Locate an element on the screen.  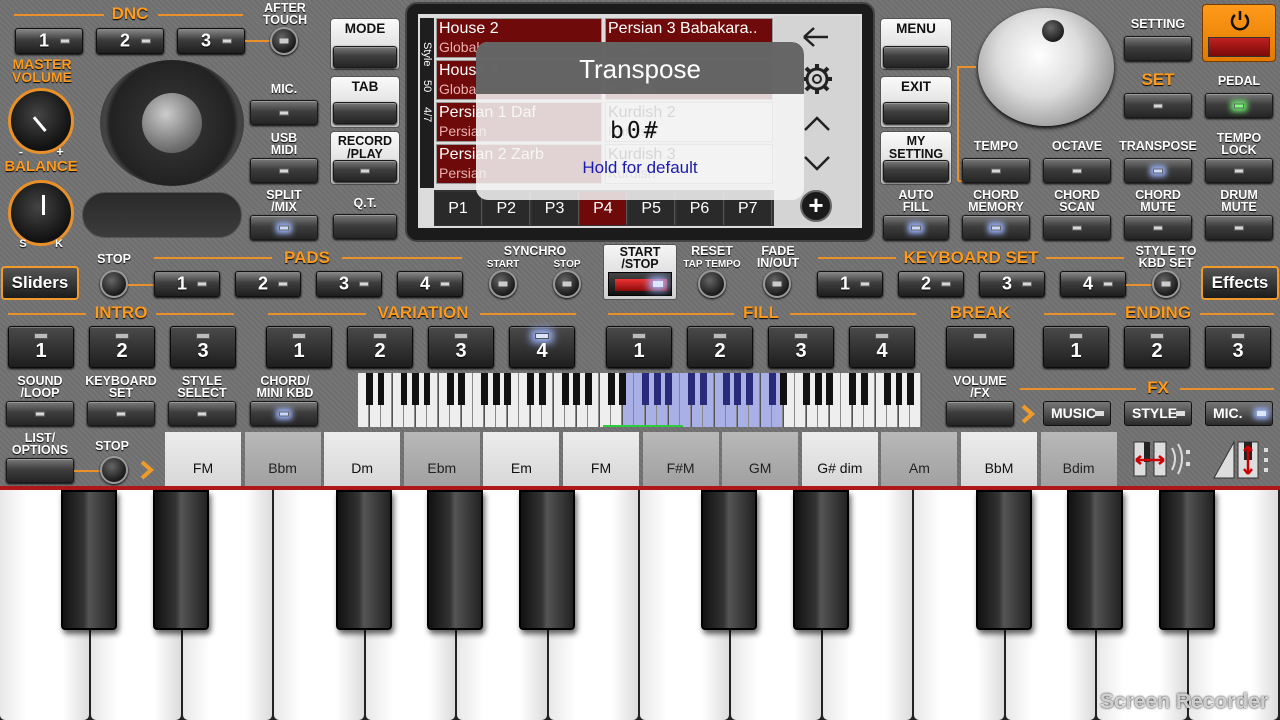
kbd-set-button-3: 3 is located at coordinates (1012, 284).